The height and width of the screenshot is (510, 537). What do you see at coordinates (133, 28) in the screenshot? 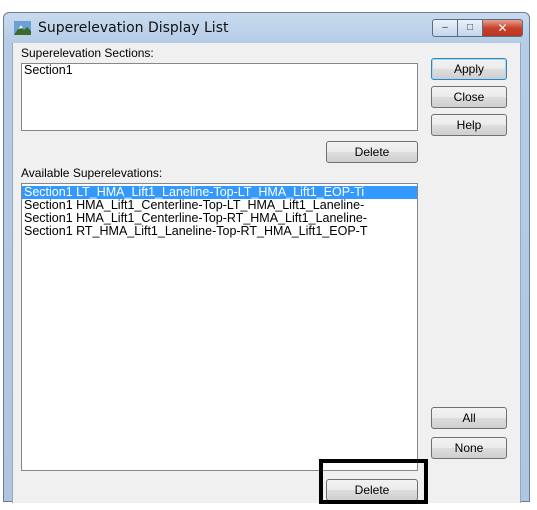
I see `window-title: Superelevation Display List` at bounding box center [133, 28].